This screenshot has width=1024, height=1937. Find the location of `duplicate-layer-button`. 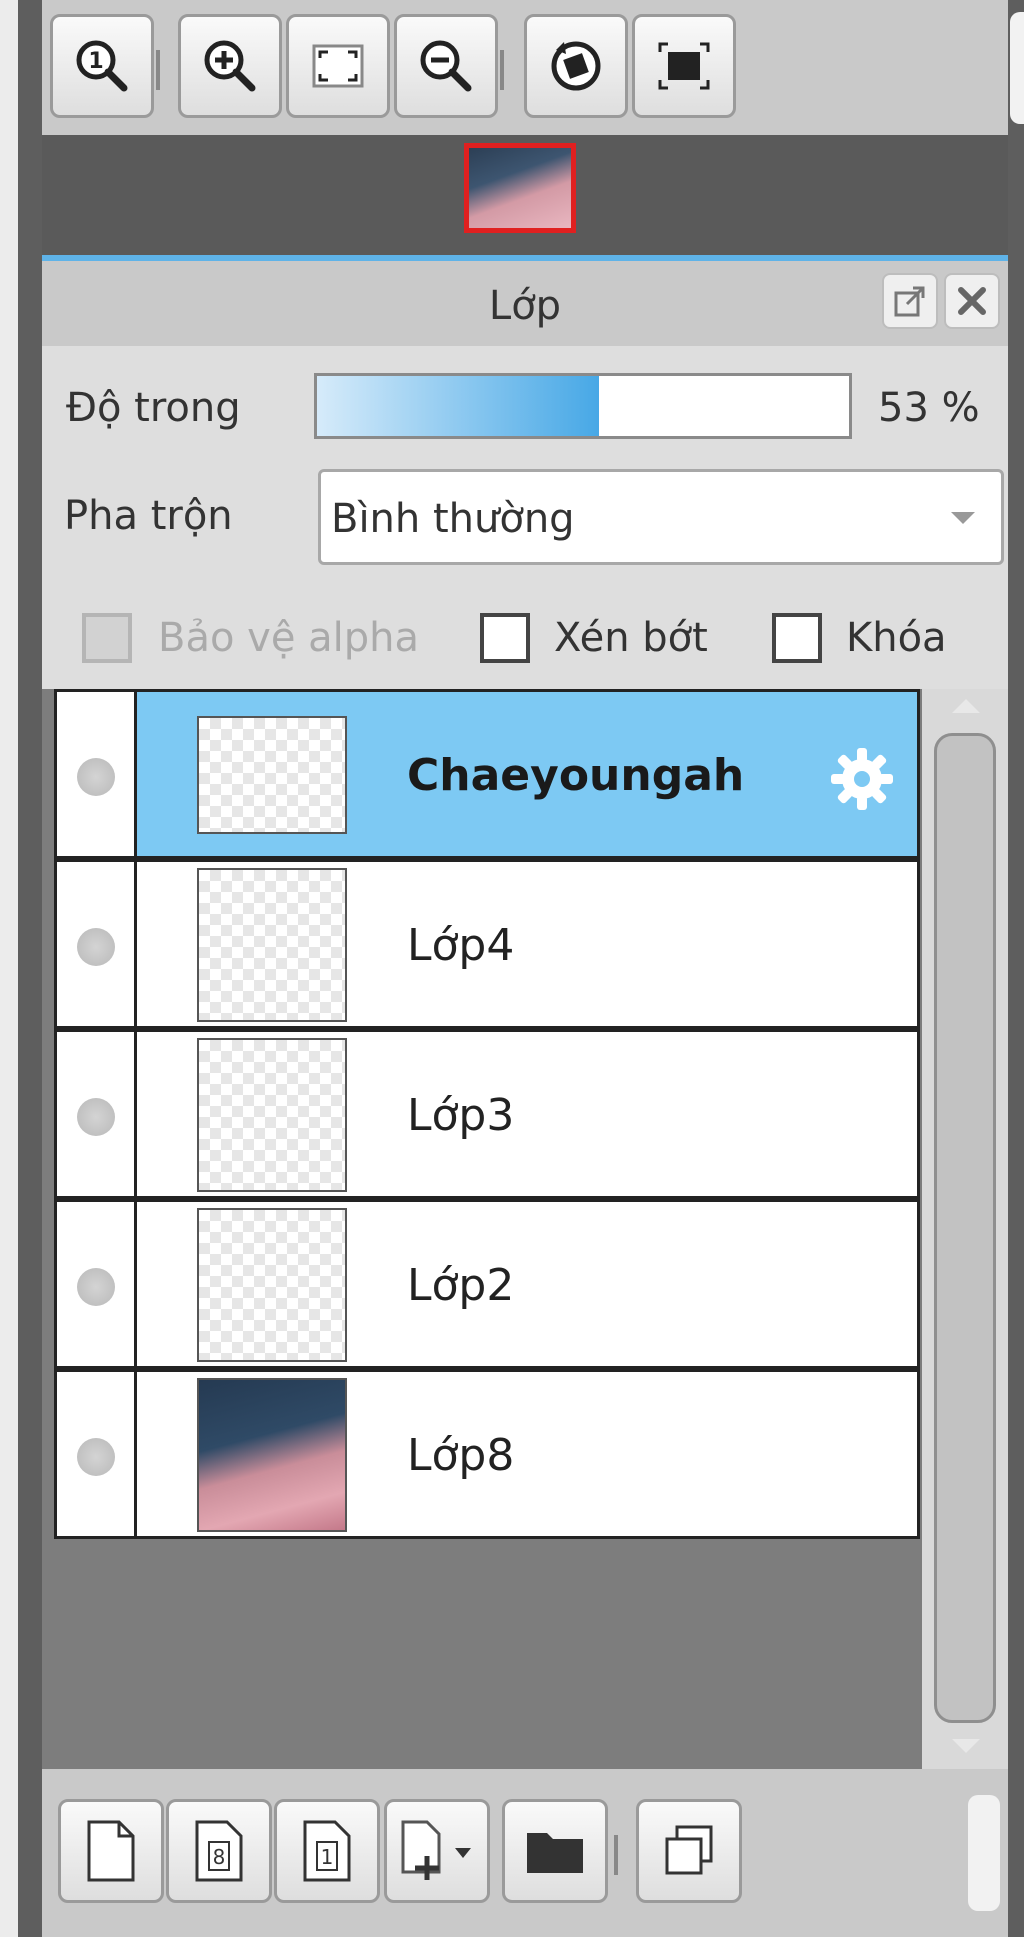

duplicate-layer-button is located at coordinates (689, 1851).